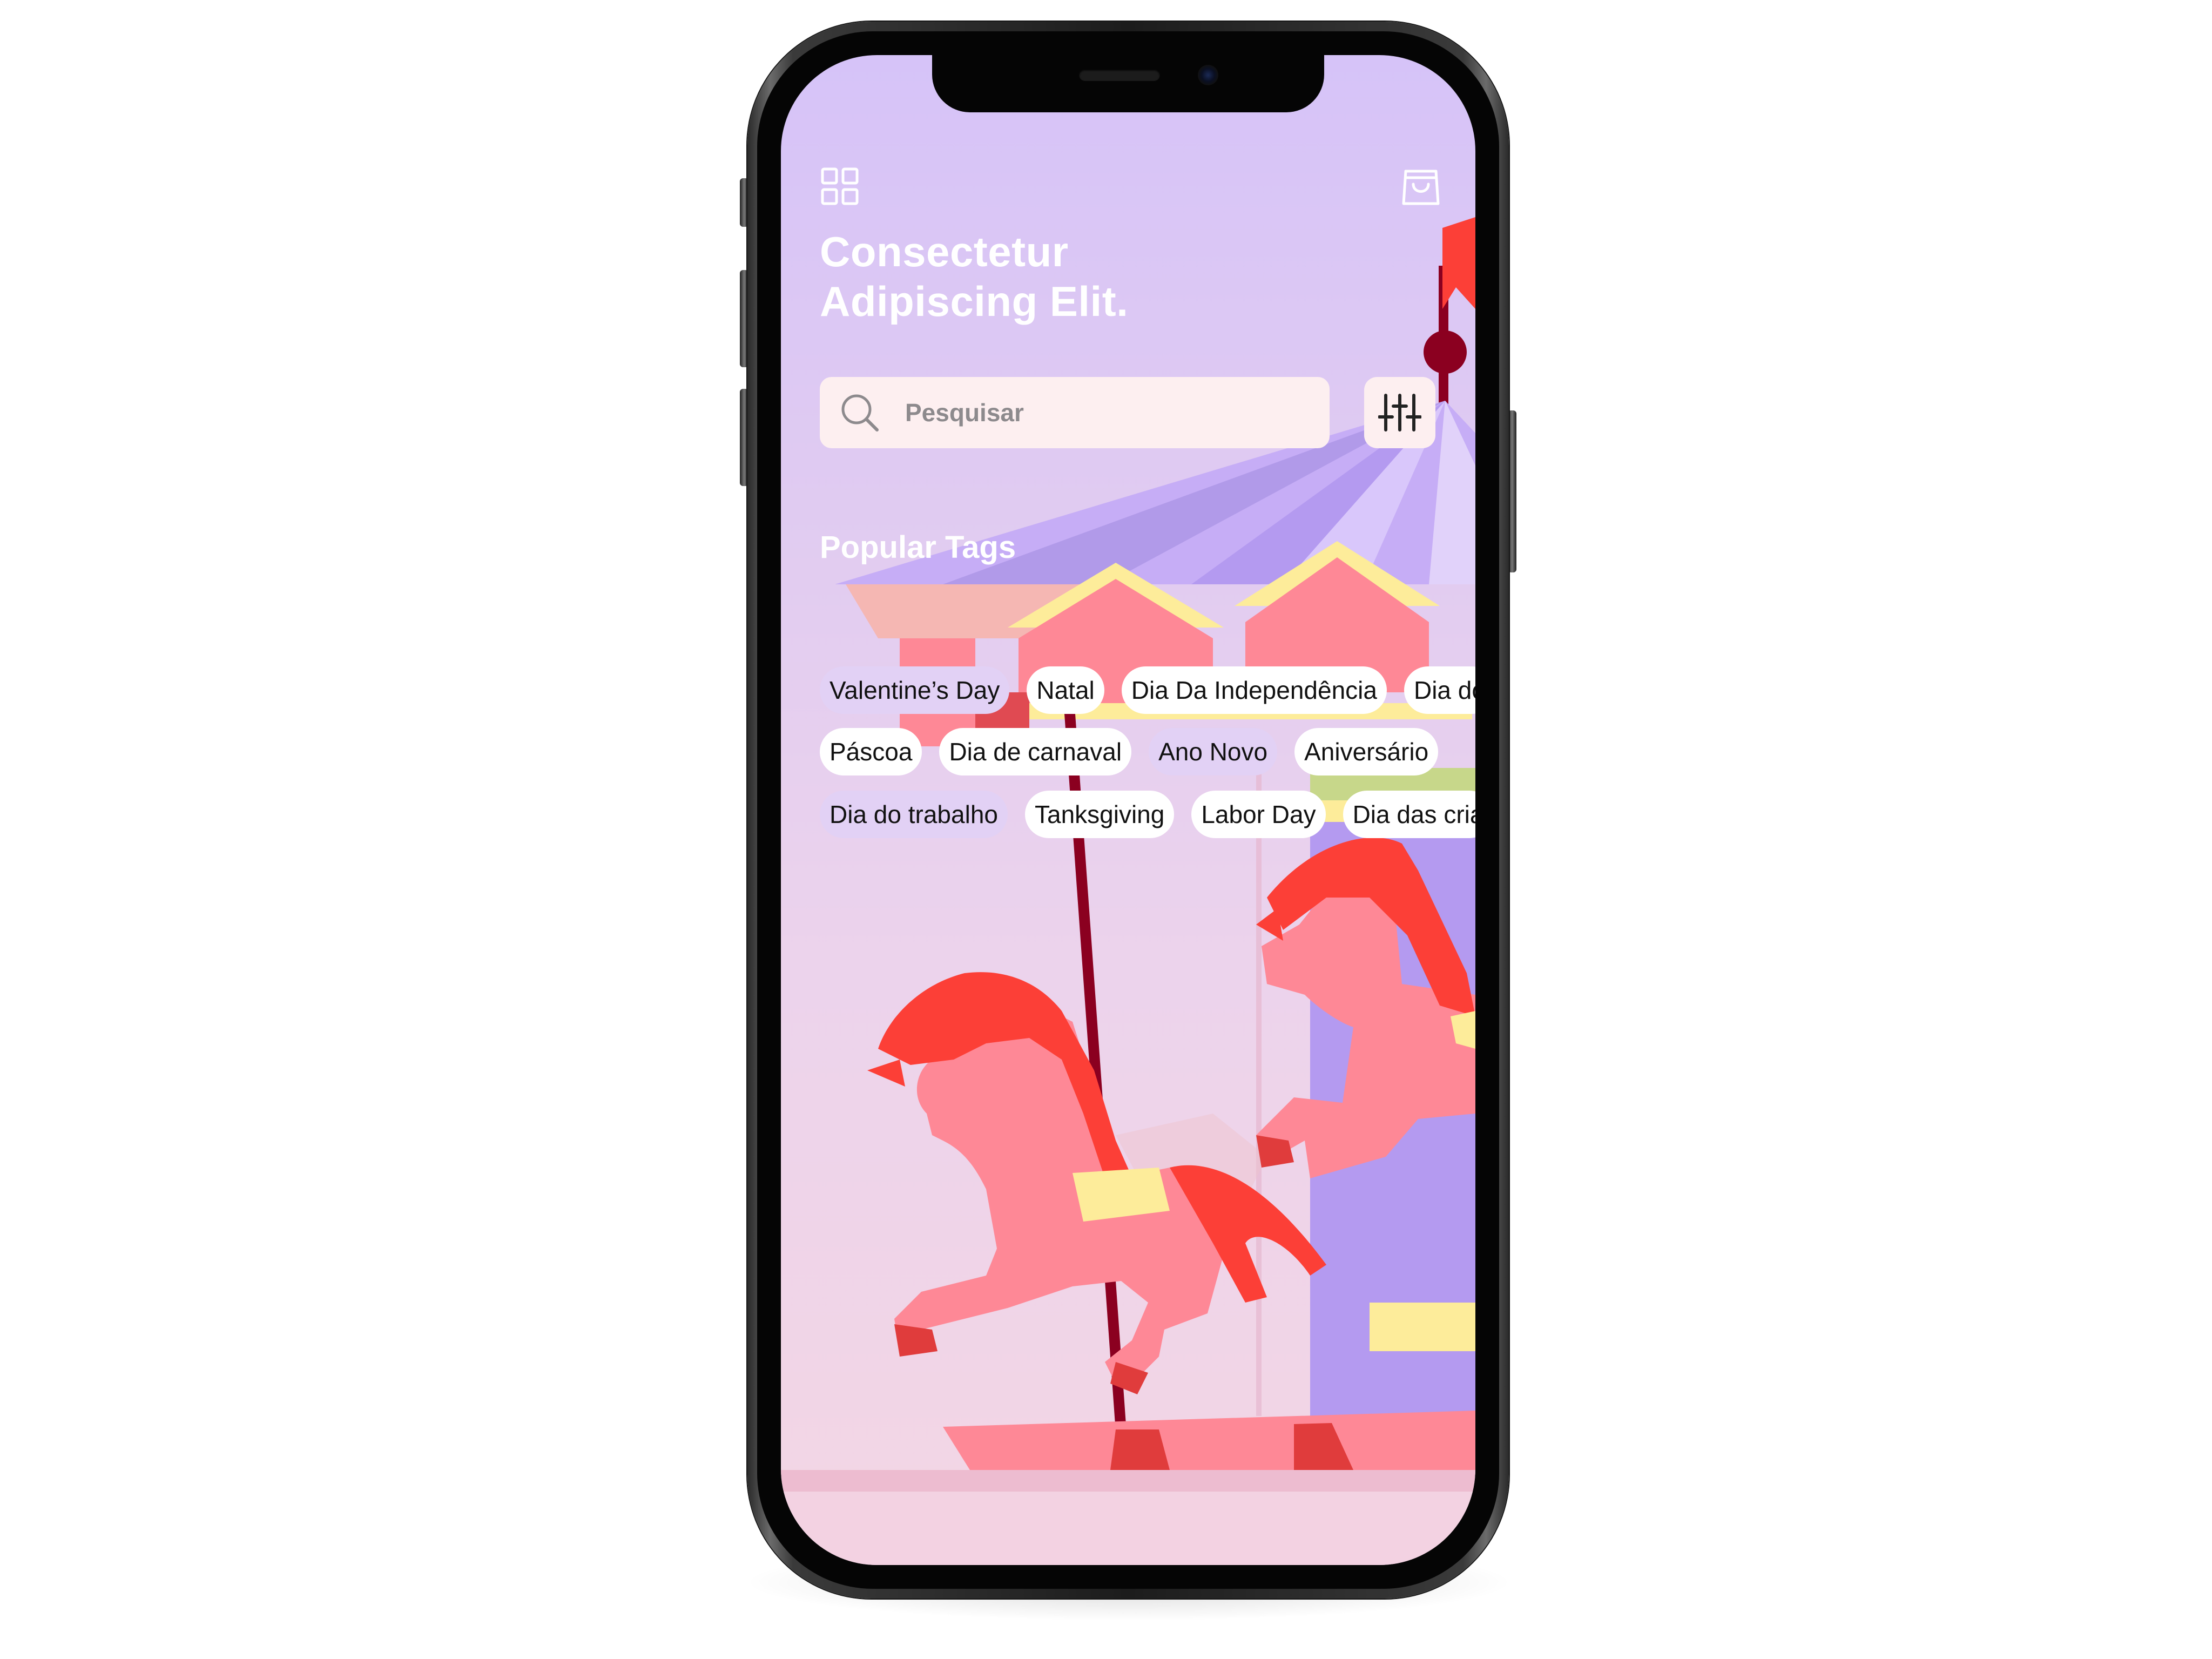 This screenshot has height=1659, width=2212. What do you see at coordinates (1409, 814) in the screenshot?
I see `tag-chip: Dia das cria` at bounding box center [1409, 814].